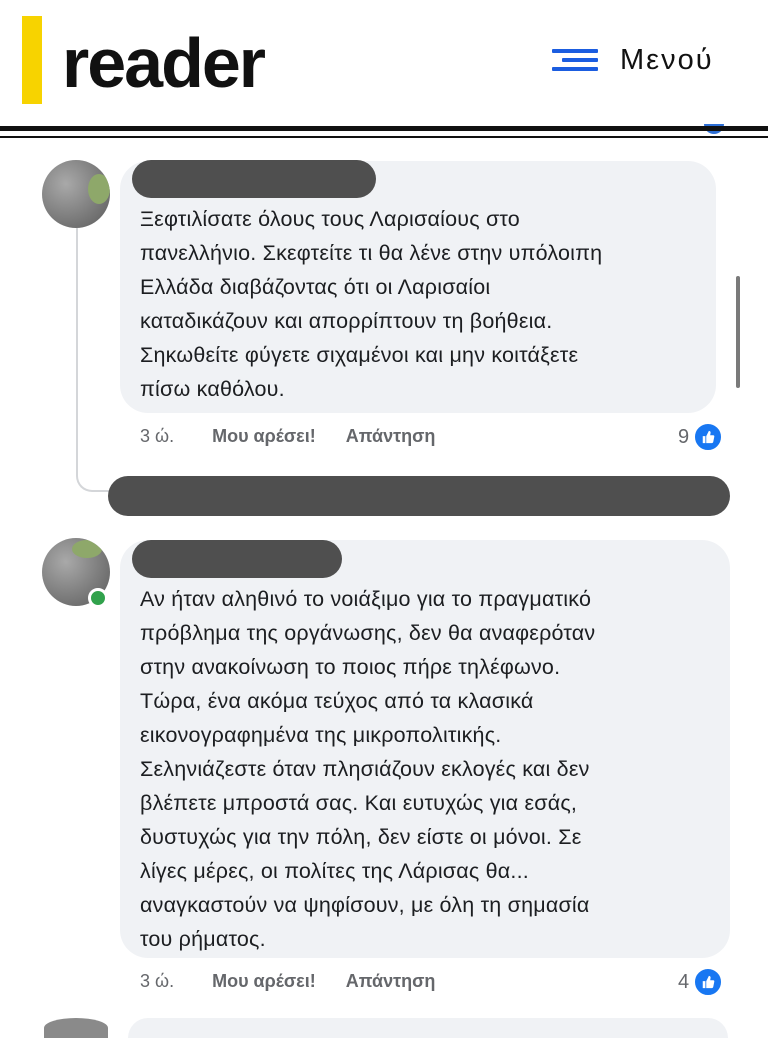  What do you see at coordinates (32, 60) in the screenshot?
I see `logo-accent-bar` at bounding box center [32, 60].